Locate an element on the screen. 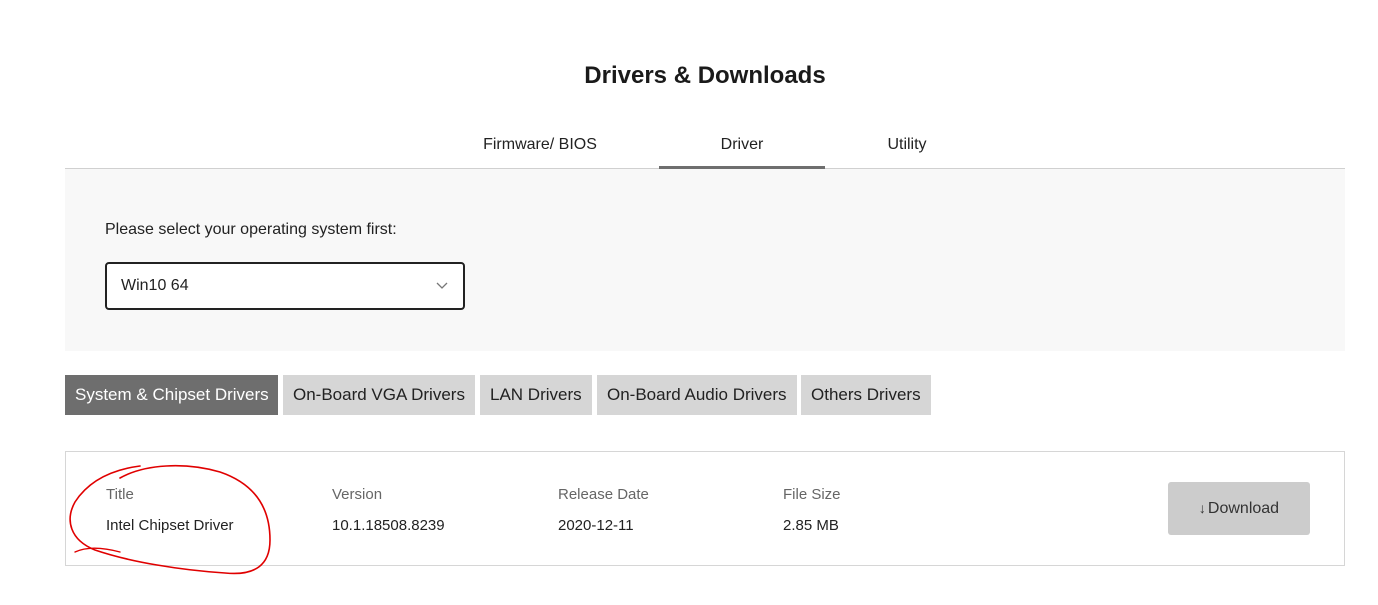 The width and height of the screenshot is (1378, 605). category-onboard-audio-drivers: On-Board Audio Drivers is located at coordinates (697, 395).